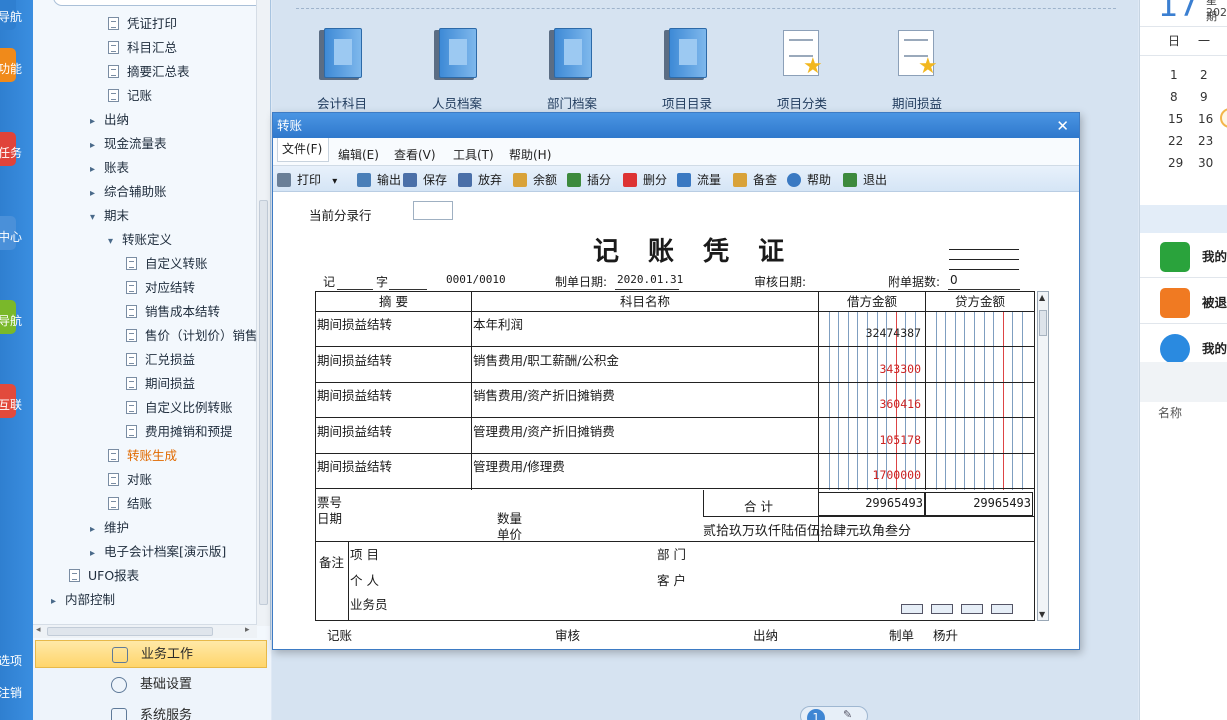 This screenshot has width=1227, height=720. What do you see at coordinates (473, 154) in the screenshot?
I see `menu-tools: 工具(T)` at bounding box center [473, 154].